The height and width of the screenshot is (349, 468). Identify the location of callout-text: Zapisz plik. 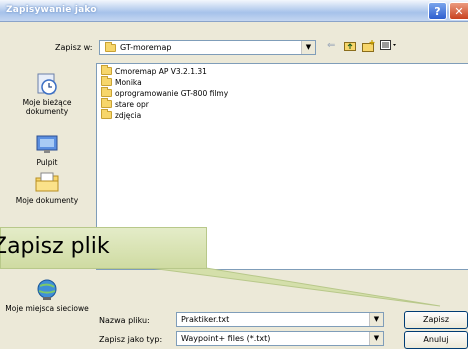
(55, 246).